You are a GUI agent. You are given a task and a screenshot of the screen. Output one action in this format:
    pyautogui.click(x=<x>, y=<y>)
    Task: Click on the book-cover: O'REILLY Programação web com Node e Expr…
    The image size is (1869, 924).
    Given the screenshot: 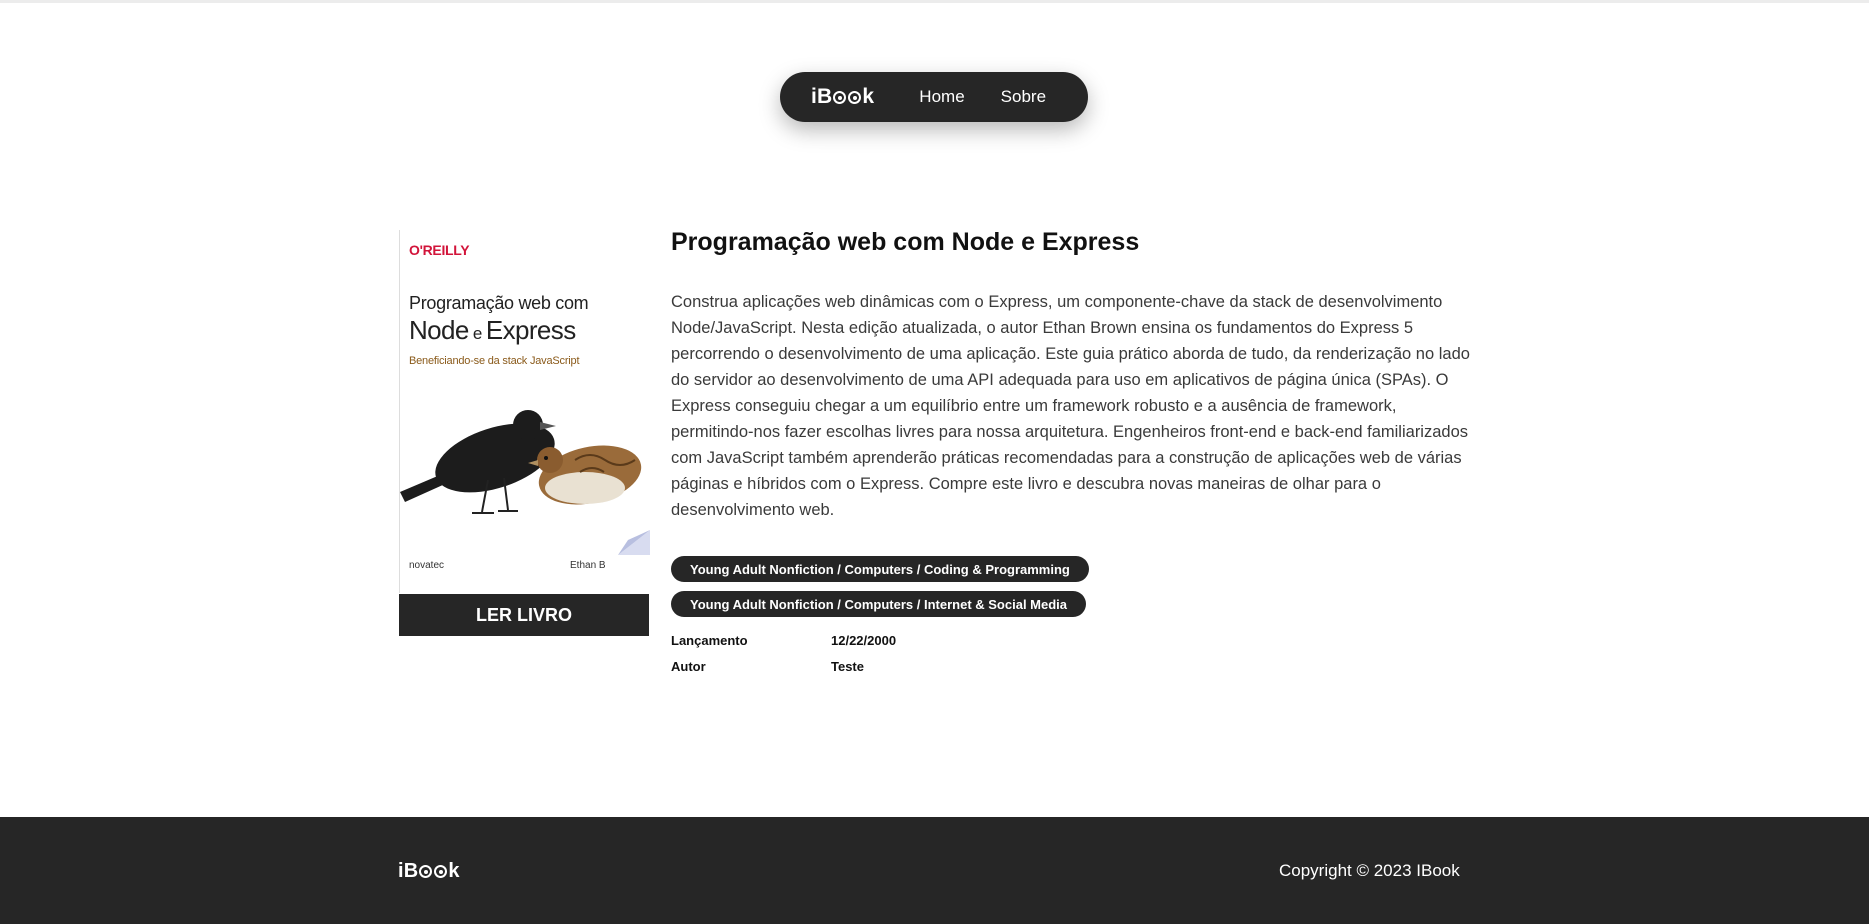 What is the action you would take?
    pyautogui.click(x=524, y=411)
    